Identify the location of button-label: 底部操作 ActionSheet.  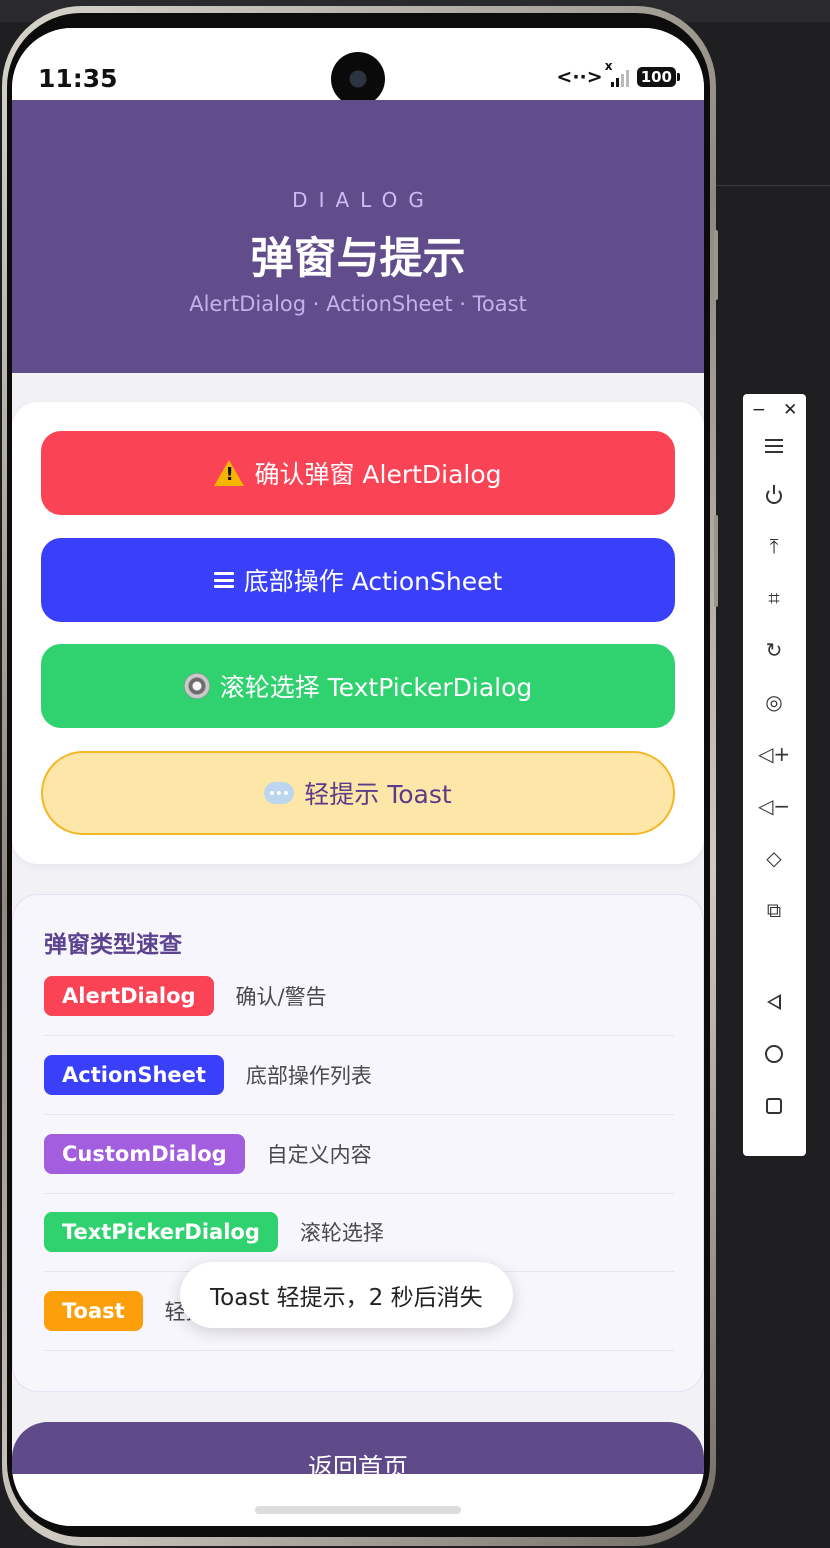
(373, 581).